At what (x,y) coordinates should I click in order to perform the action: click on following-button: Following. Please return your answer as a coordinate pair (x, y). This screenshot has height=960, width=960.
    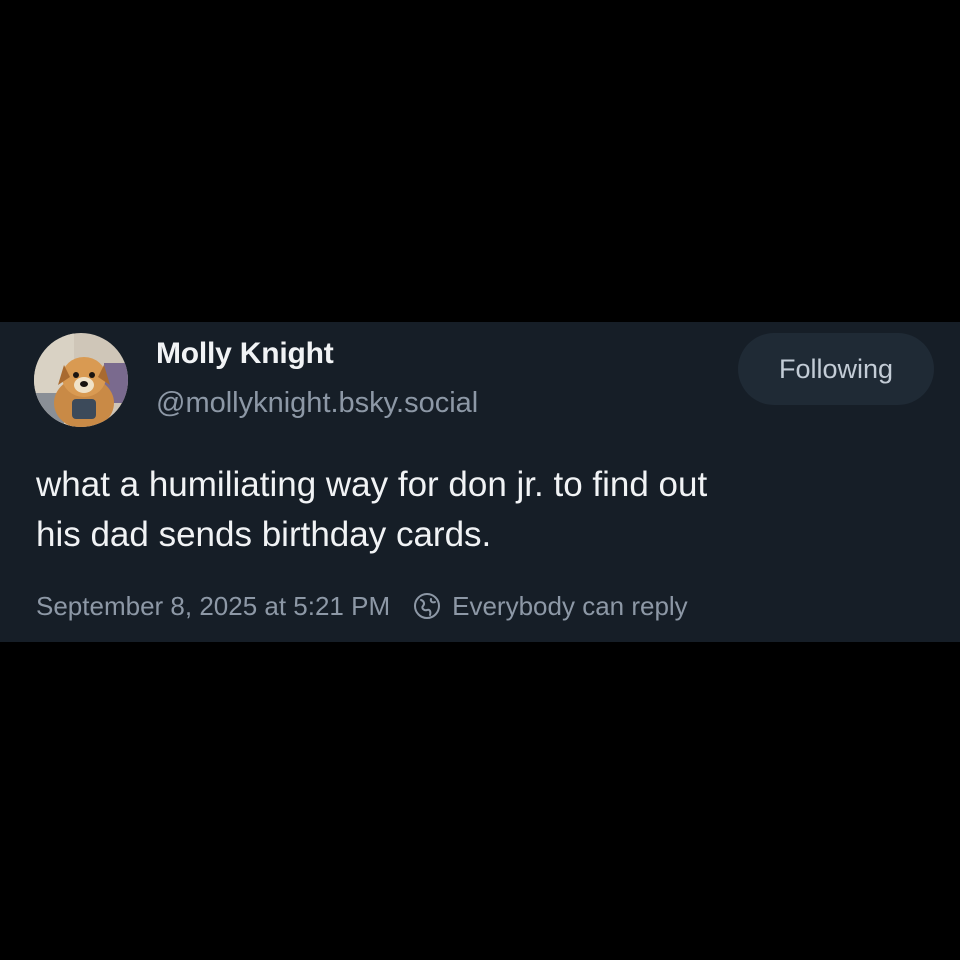
    Looking at the image, I should click on (836, 369).